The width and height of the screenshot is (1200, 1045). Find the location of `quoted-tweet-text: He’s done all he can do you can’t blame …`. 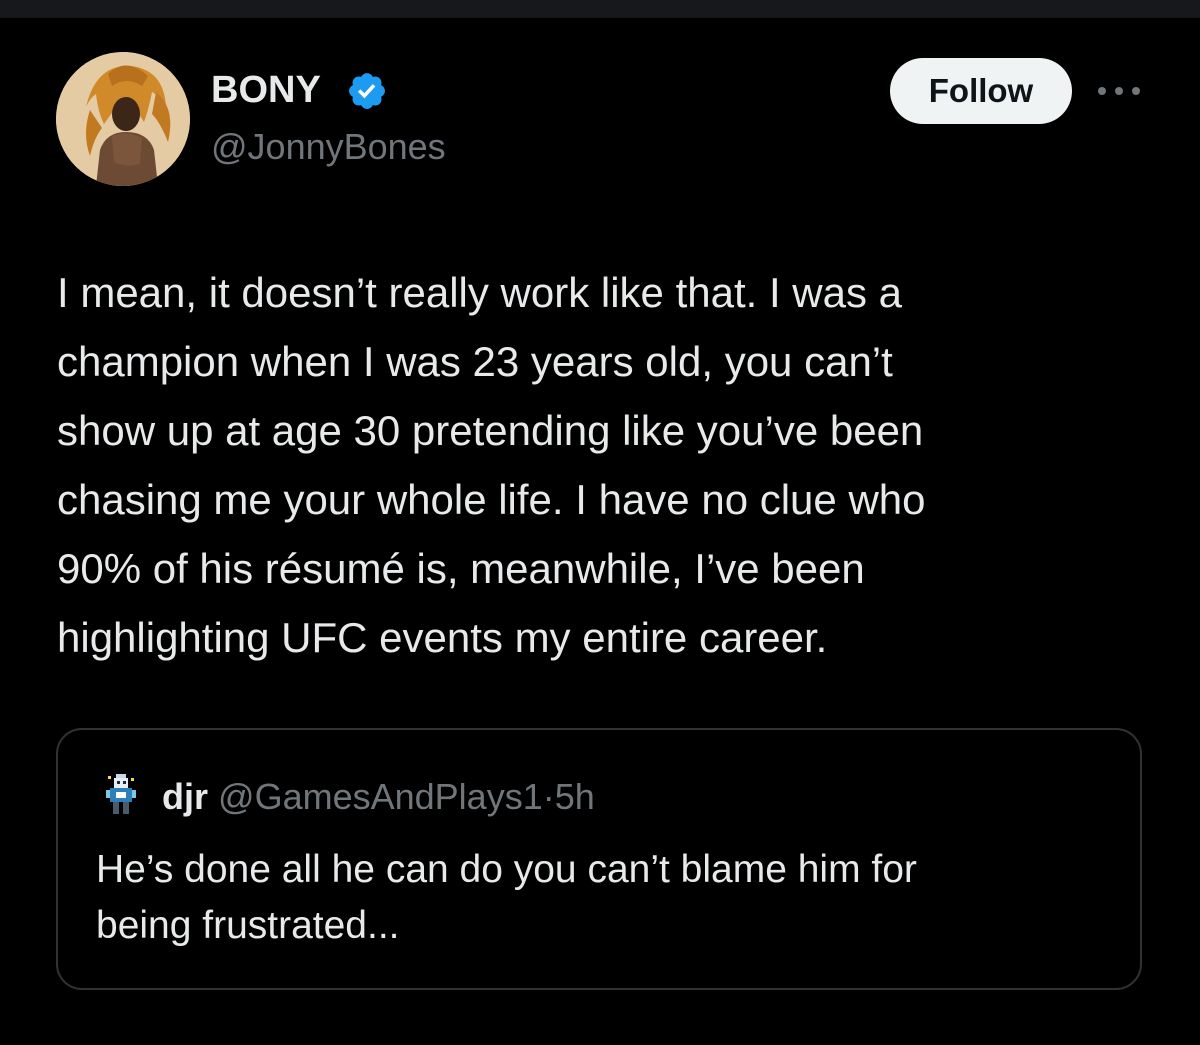

quoted-tweet-text: He’s done all he can do you can’t blame … is located at coordinates (506, 897).